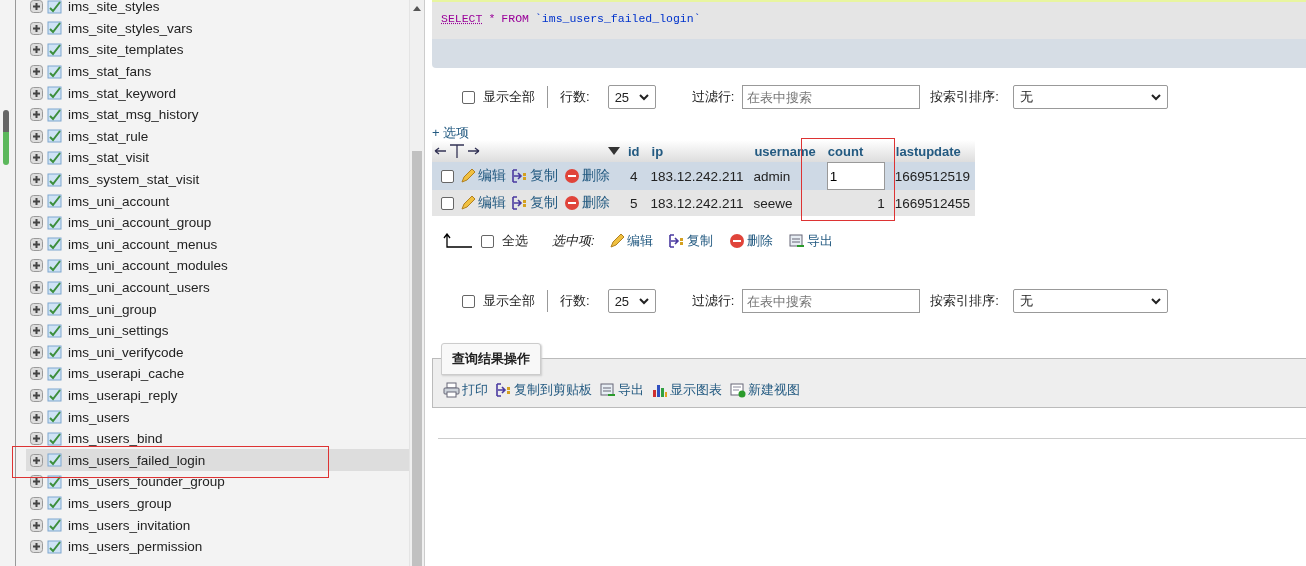 The height and width of the screenshot is (566, 1306). What do you see at coordinates (630, 241) in the screenshot?
I see `bulk-action-button: 编辑` at bounding box center [630, 241].